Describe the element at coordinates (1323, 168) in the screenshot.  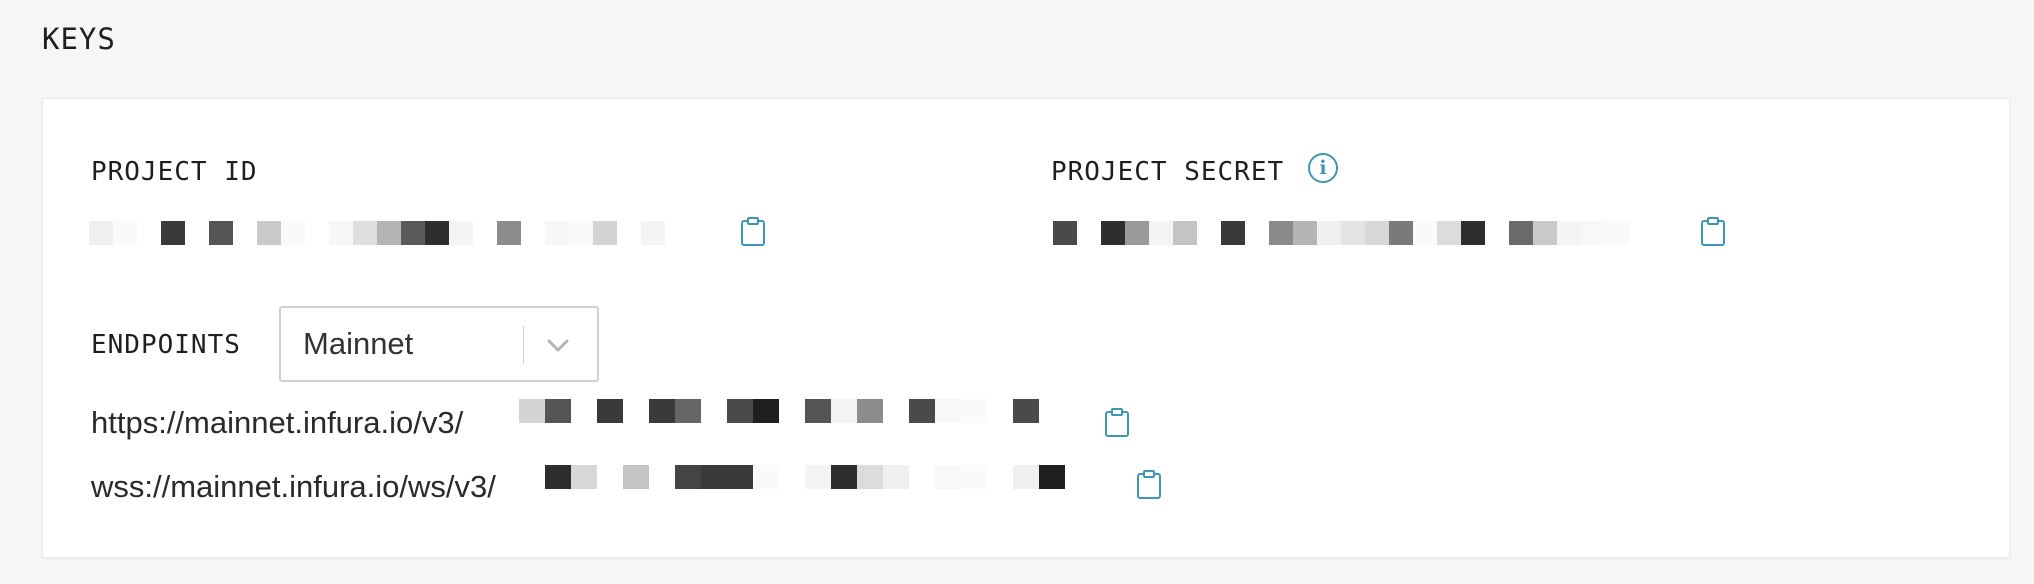
I see `info-icon: i` at that location.